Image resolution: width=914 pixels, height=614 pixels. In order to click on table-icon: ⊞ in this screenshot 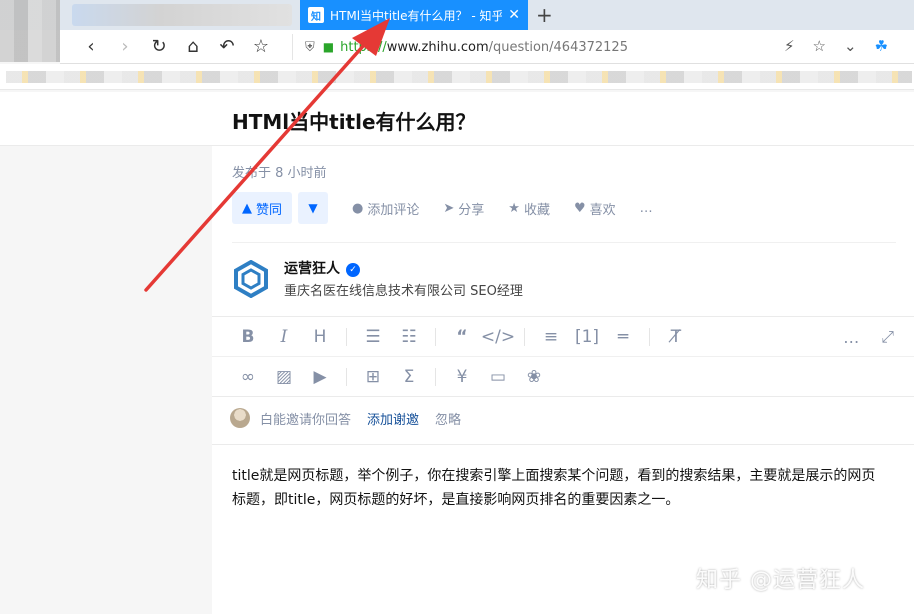, I will do `click(373, 377)`.